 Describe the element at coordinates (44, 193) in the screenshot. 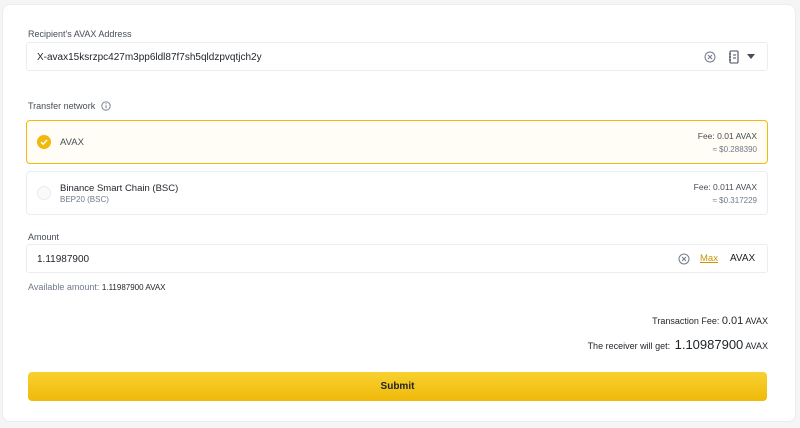

I see `radio-unselected` at that location.